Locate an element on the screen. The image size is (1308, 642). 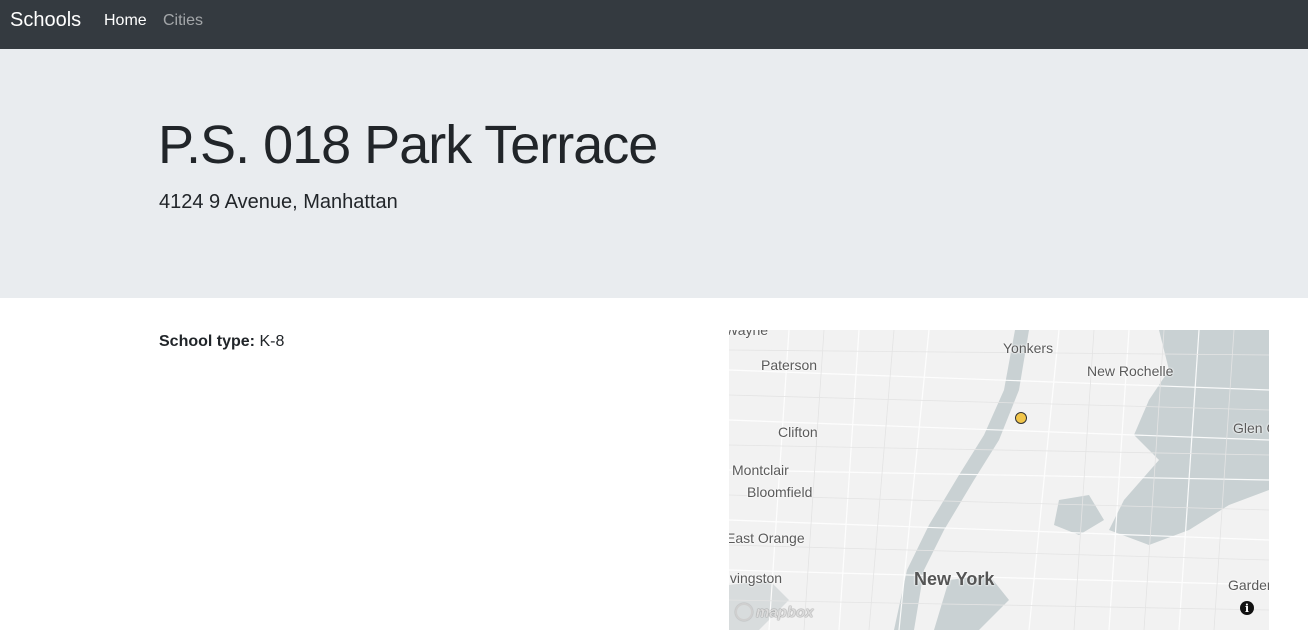
nav-cities-link: Cities is located at coordinates (183, 21).